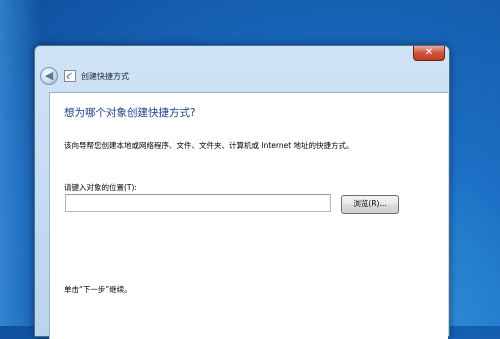 The width and height of the screenshot is (500, 339). I want to click on location-input, so click(198, 203).